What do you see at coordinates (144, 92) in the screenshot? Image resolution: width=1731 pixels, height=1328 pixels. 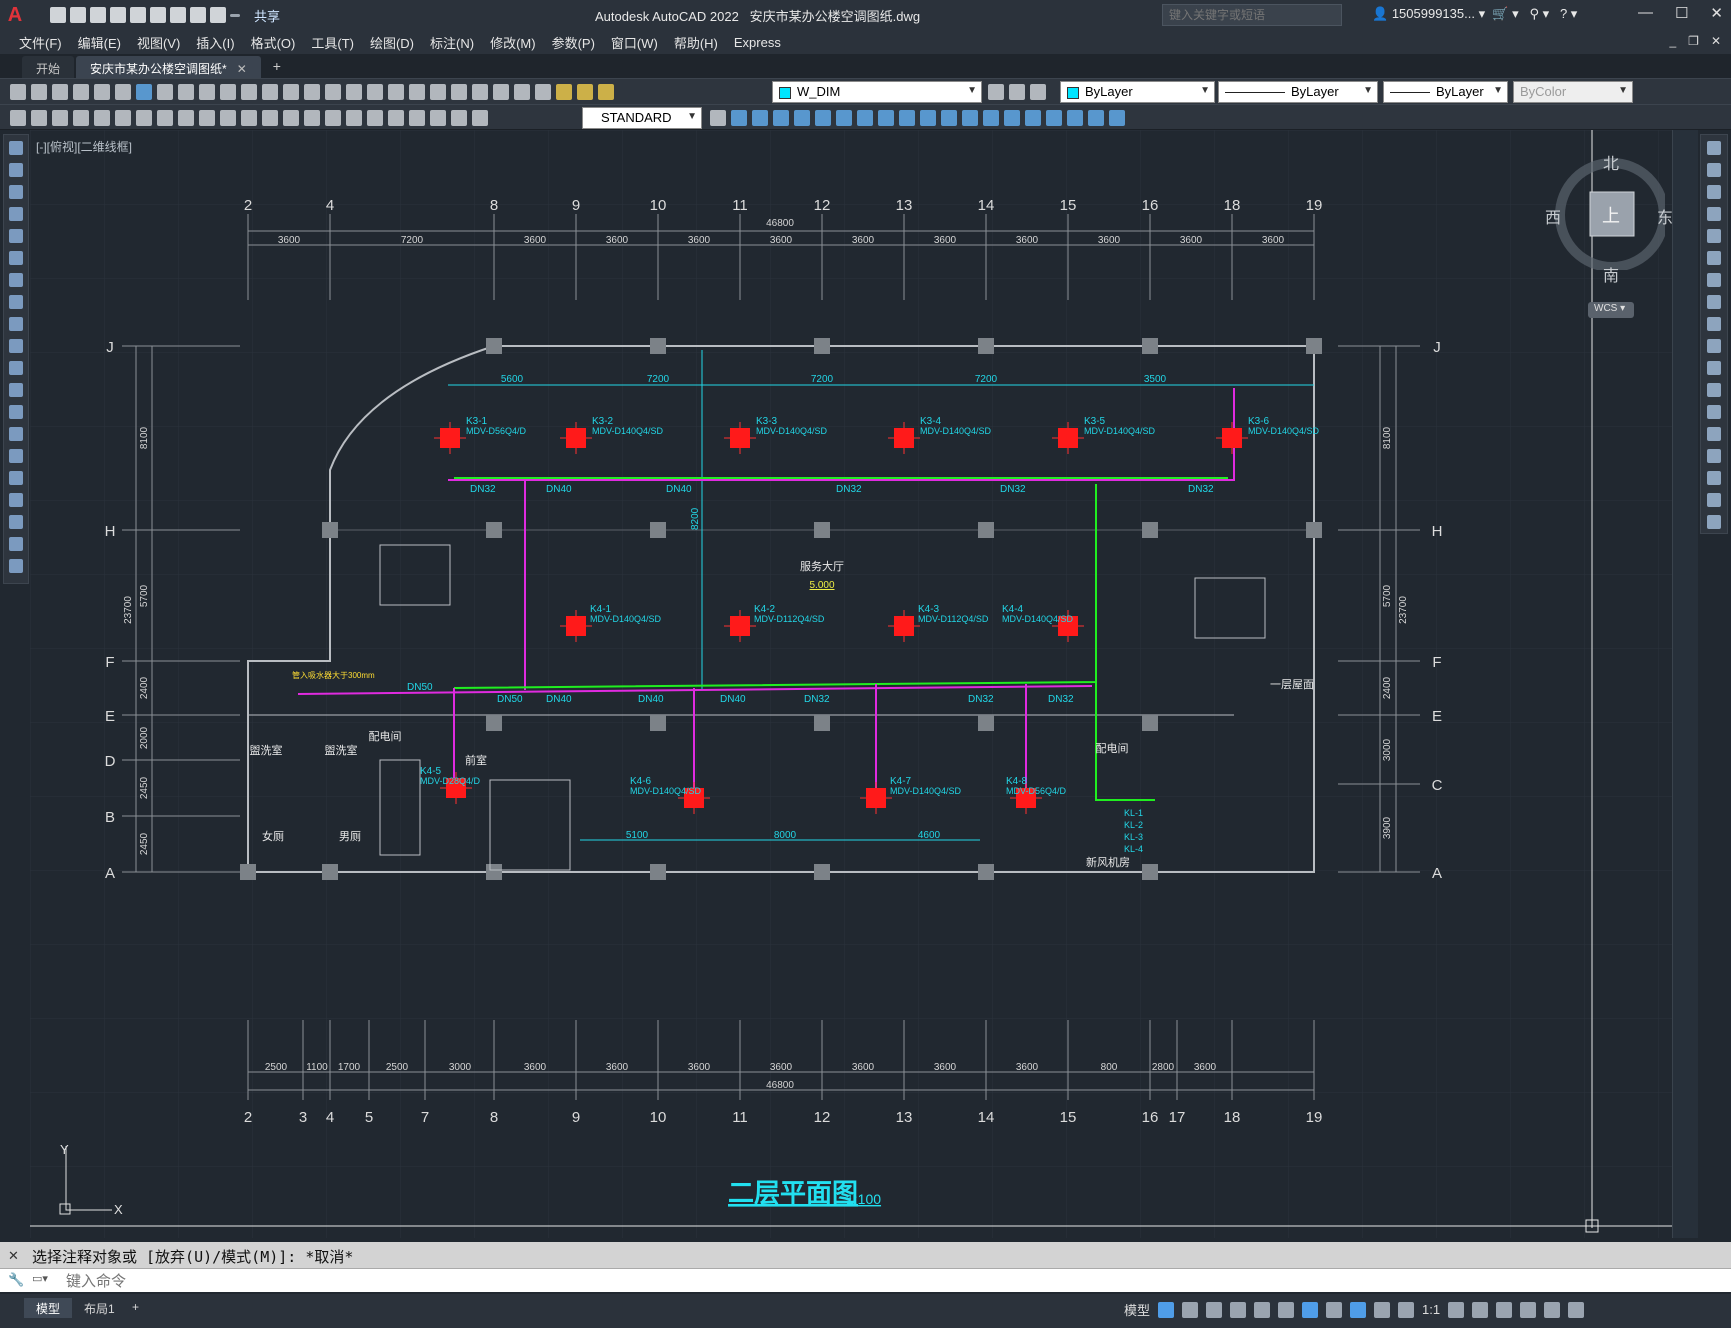 I see `3d-dwf-icon` at bounding box center [144, 92].